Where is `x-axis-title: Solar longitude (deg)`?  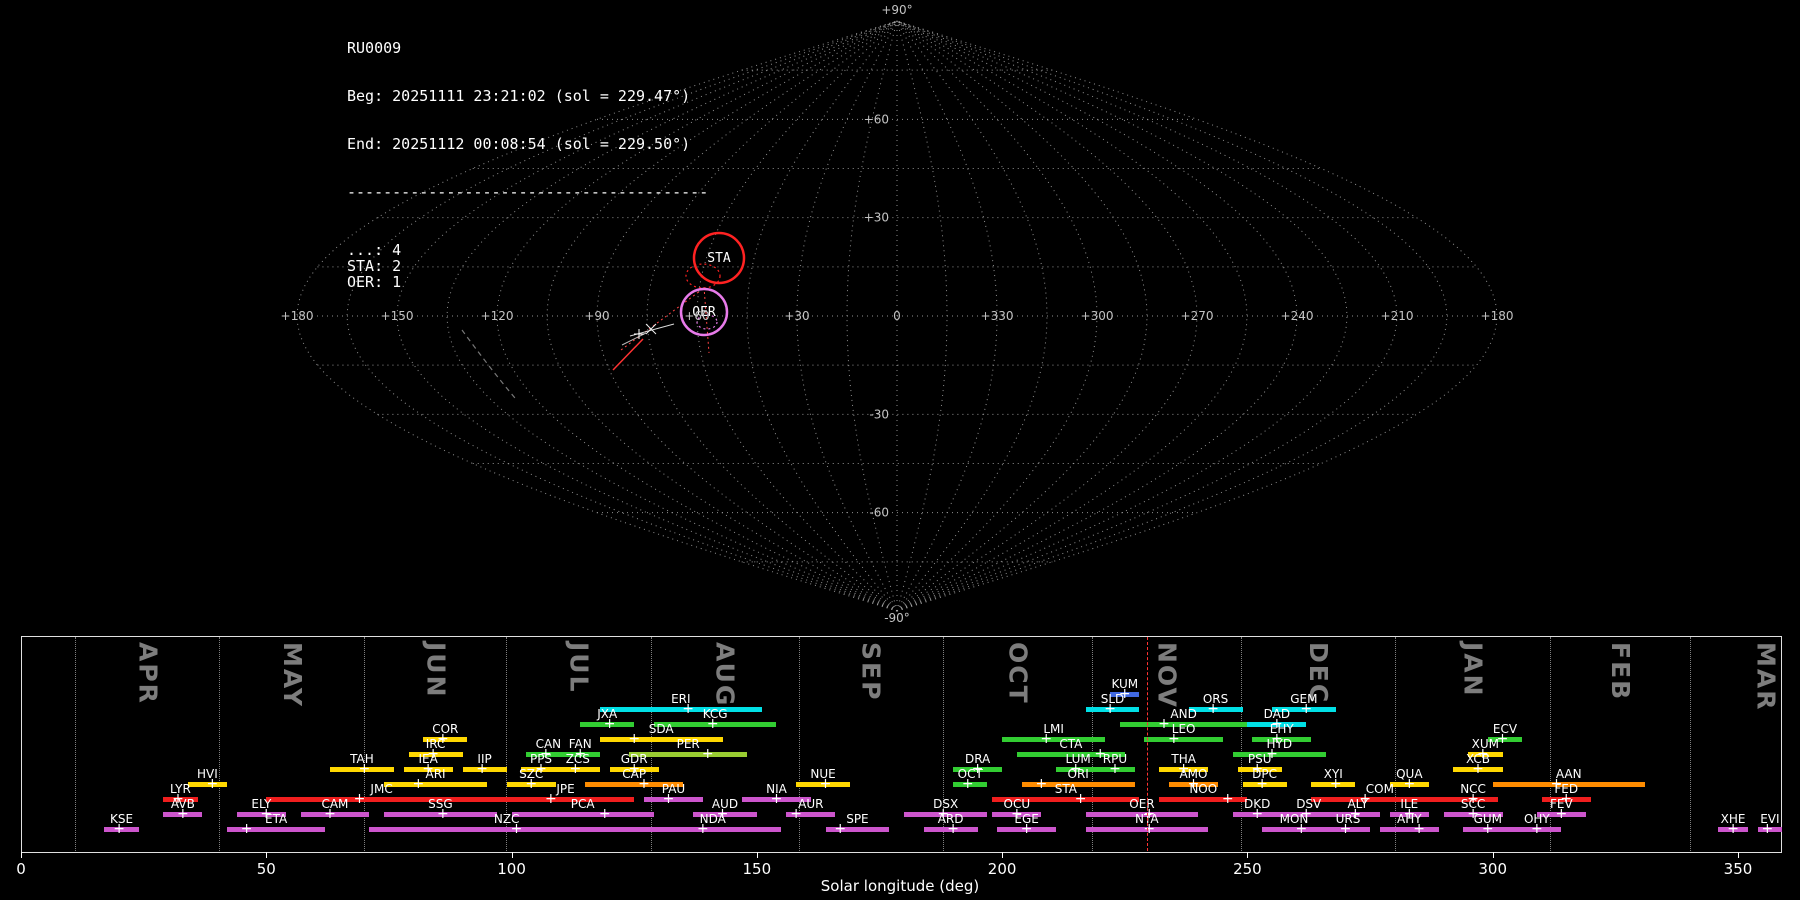 x-axis-title: Solar longitude (deg) is located at coordinates (900, 886).